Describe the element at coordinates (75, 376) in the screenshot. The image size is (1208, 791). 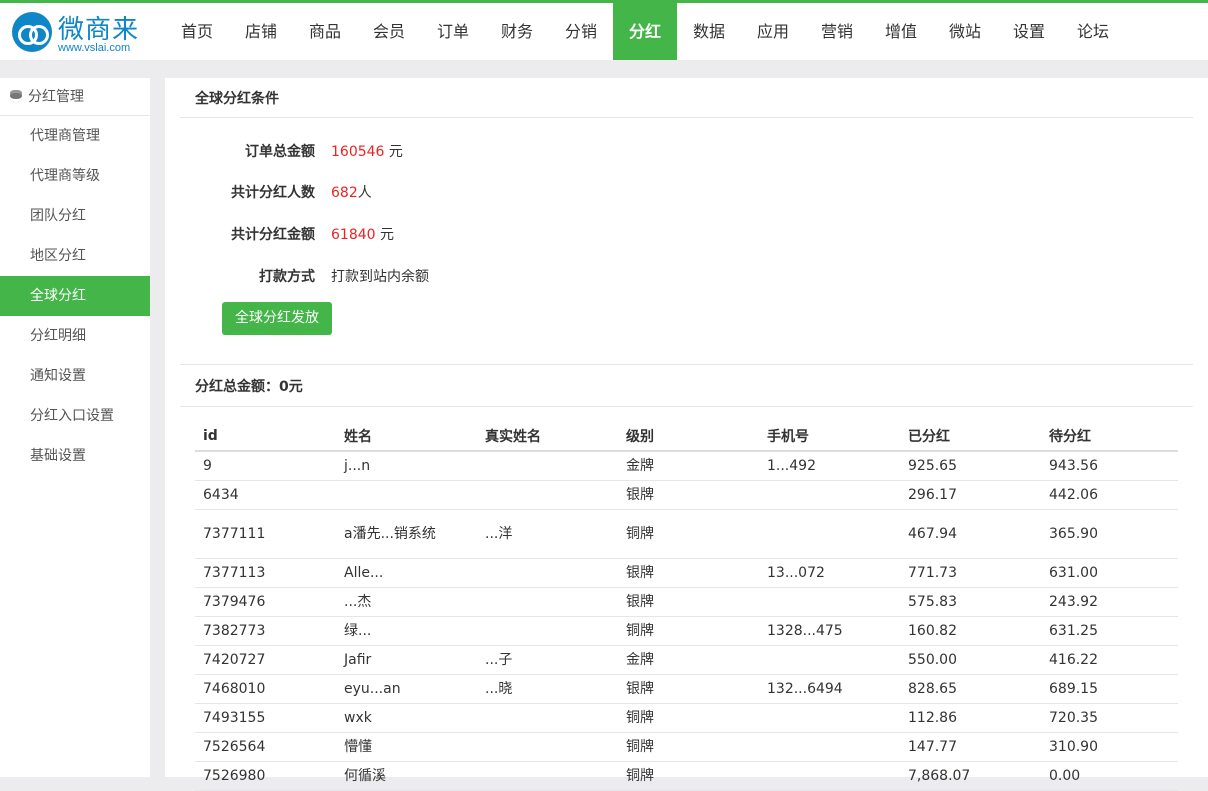
I see `sidebar-item-6: 通知设置` at that location.